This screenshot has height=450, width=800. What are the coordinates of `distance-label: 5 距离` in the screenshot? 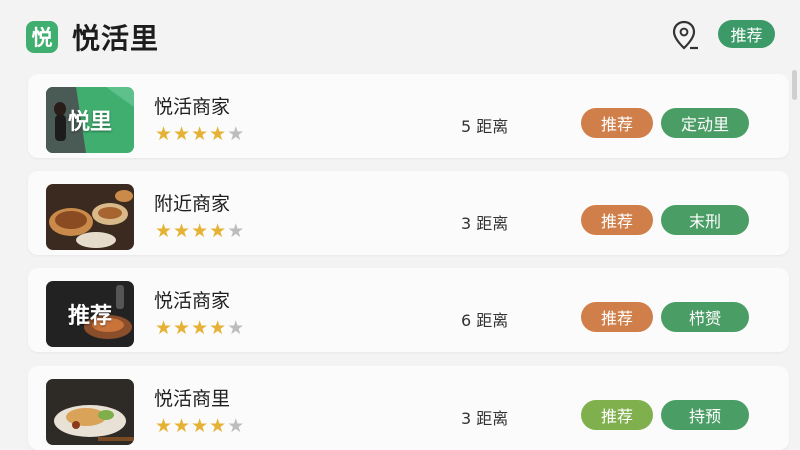 It's located at (485, 126).